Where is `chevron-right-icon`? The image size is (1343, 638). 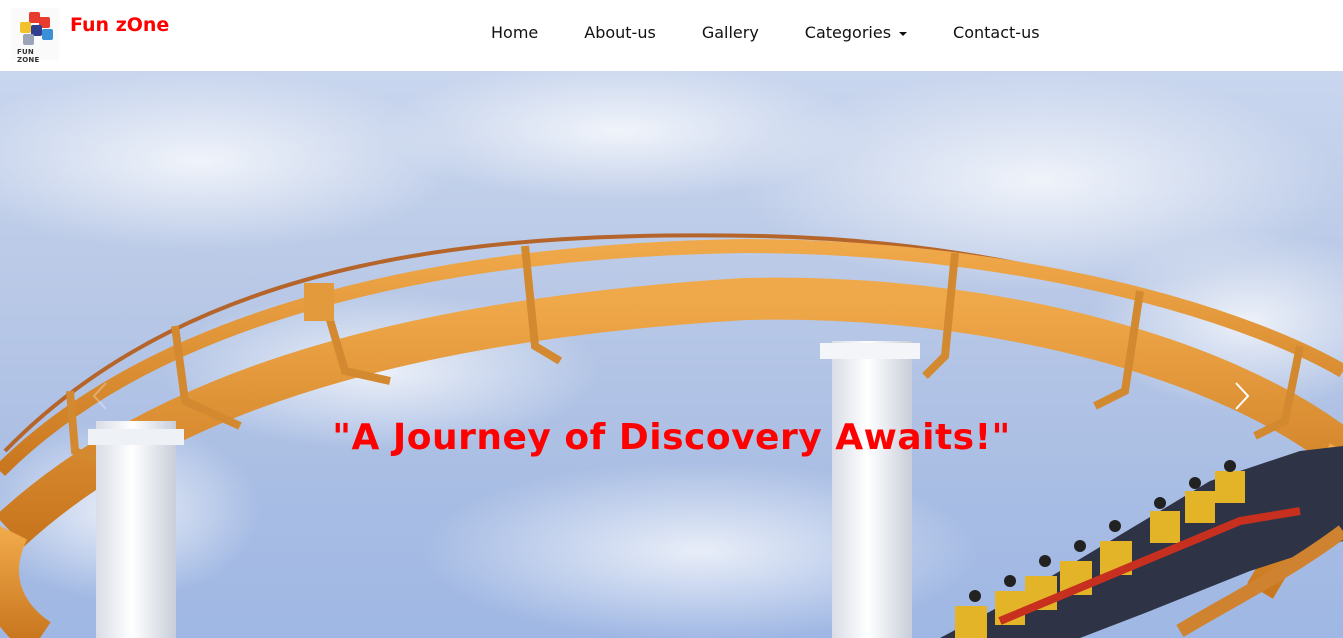 chevron-right-icon is located at coordinates (1242, 396).